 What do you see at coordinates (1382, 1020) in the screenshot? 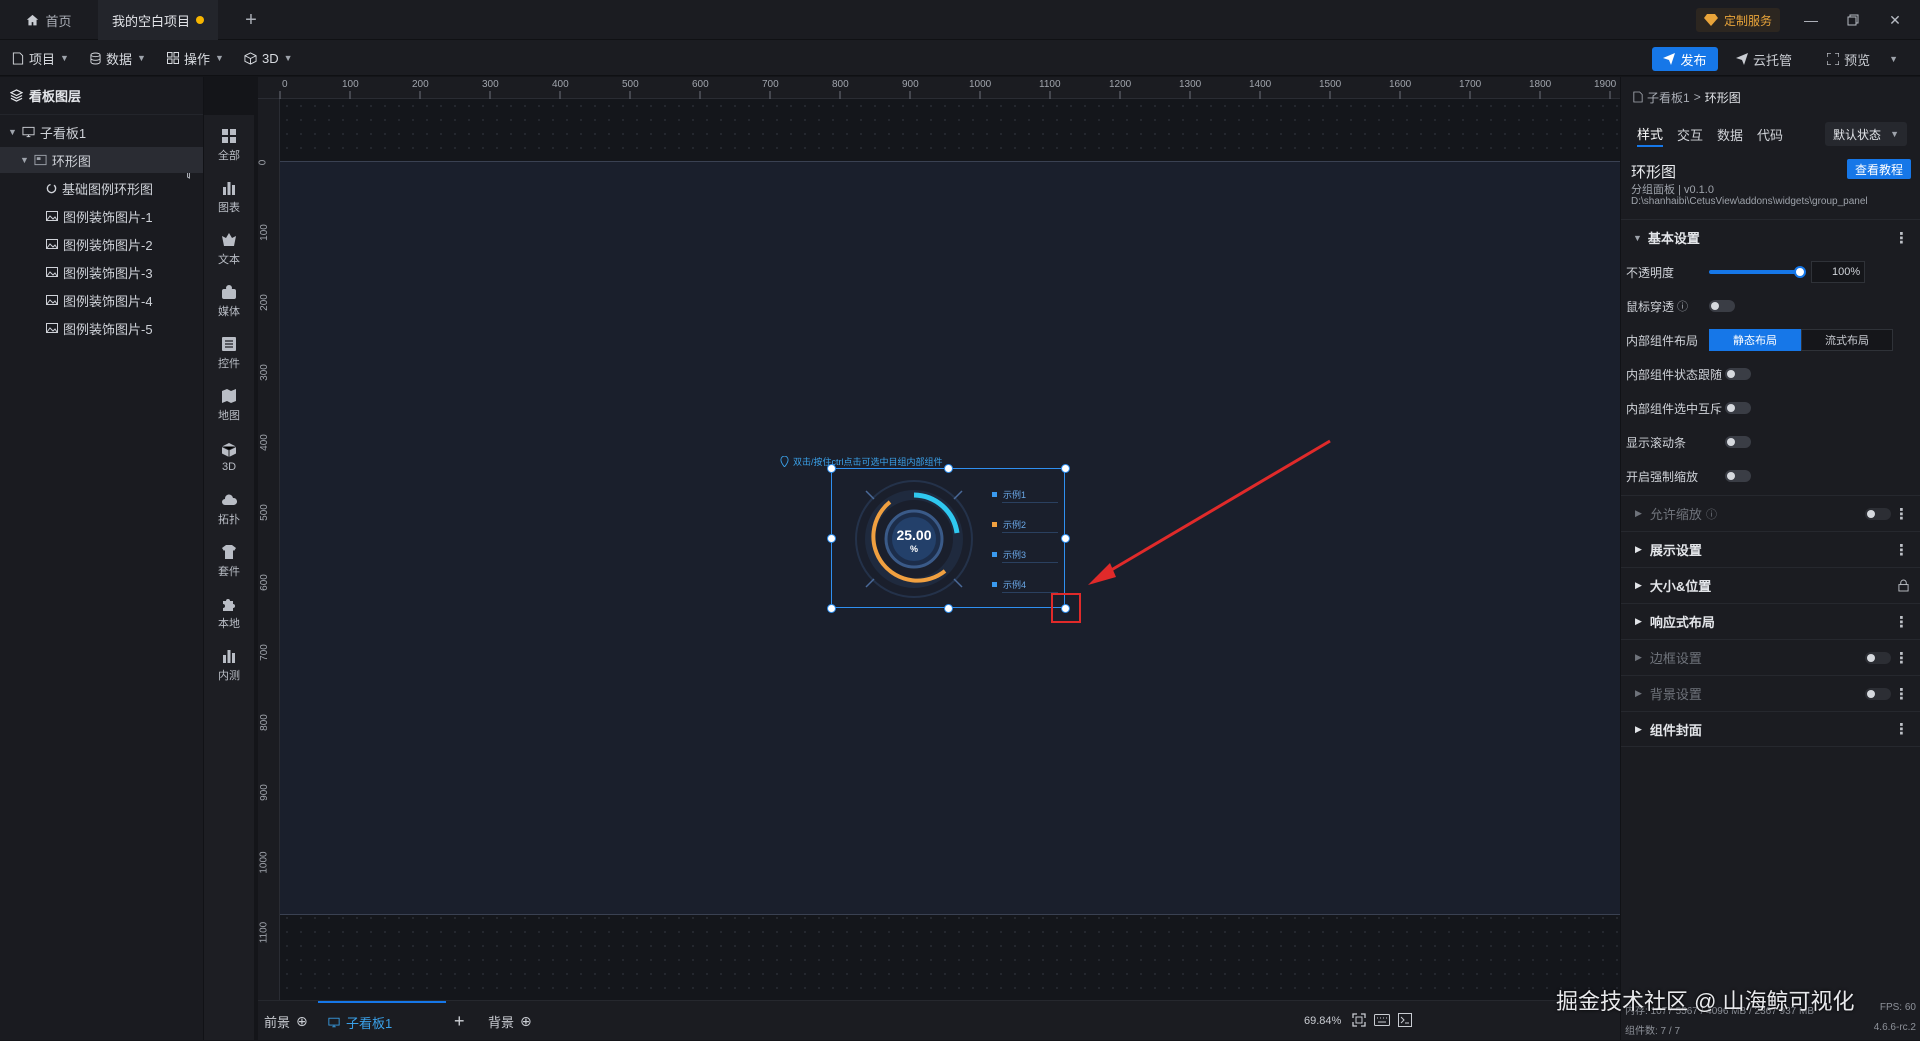
I see `keyboard-icon` at bounding box center [1382, 1020].